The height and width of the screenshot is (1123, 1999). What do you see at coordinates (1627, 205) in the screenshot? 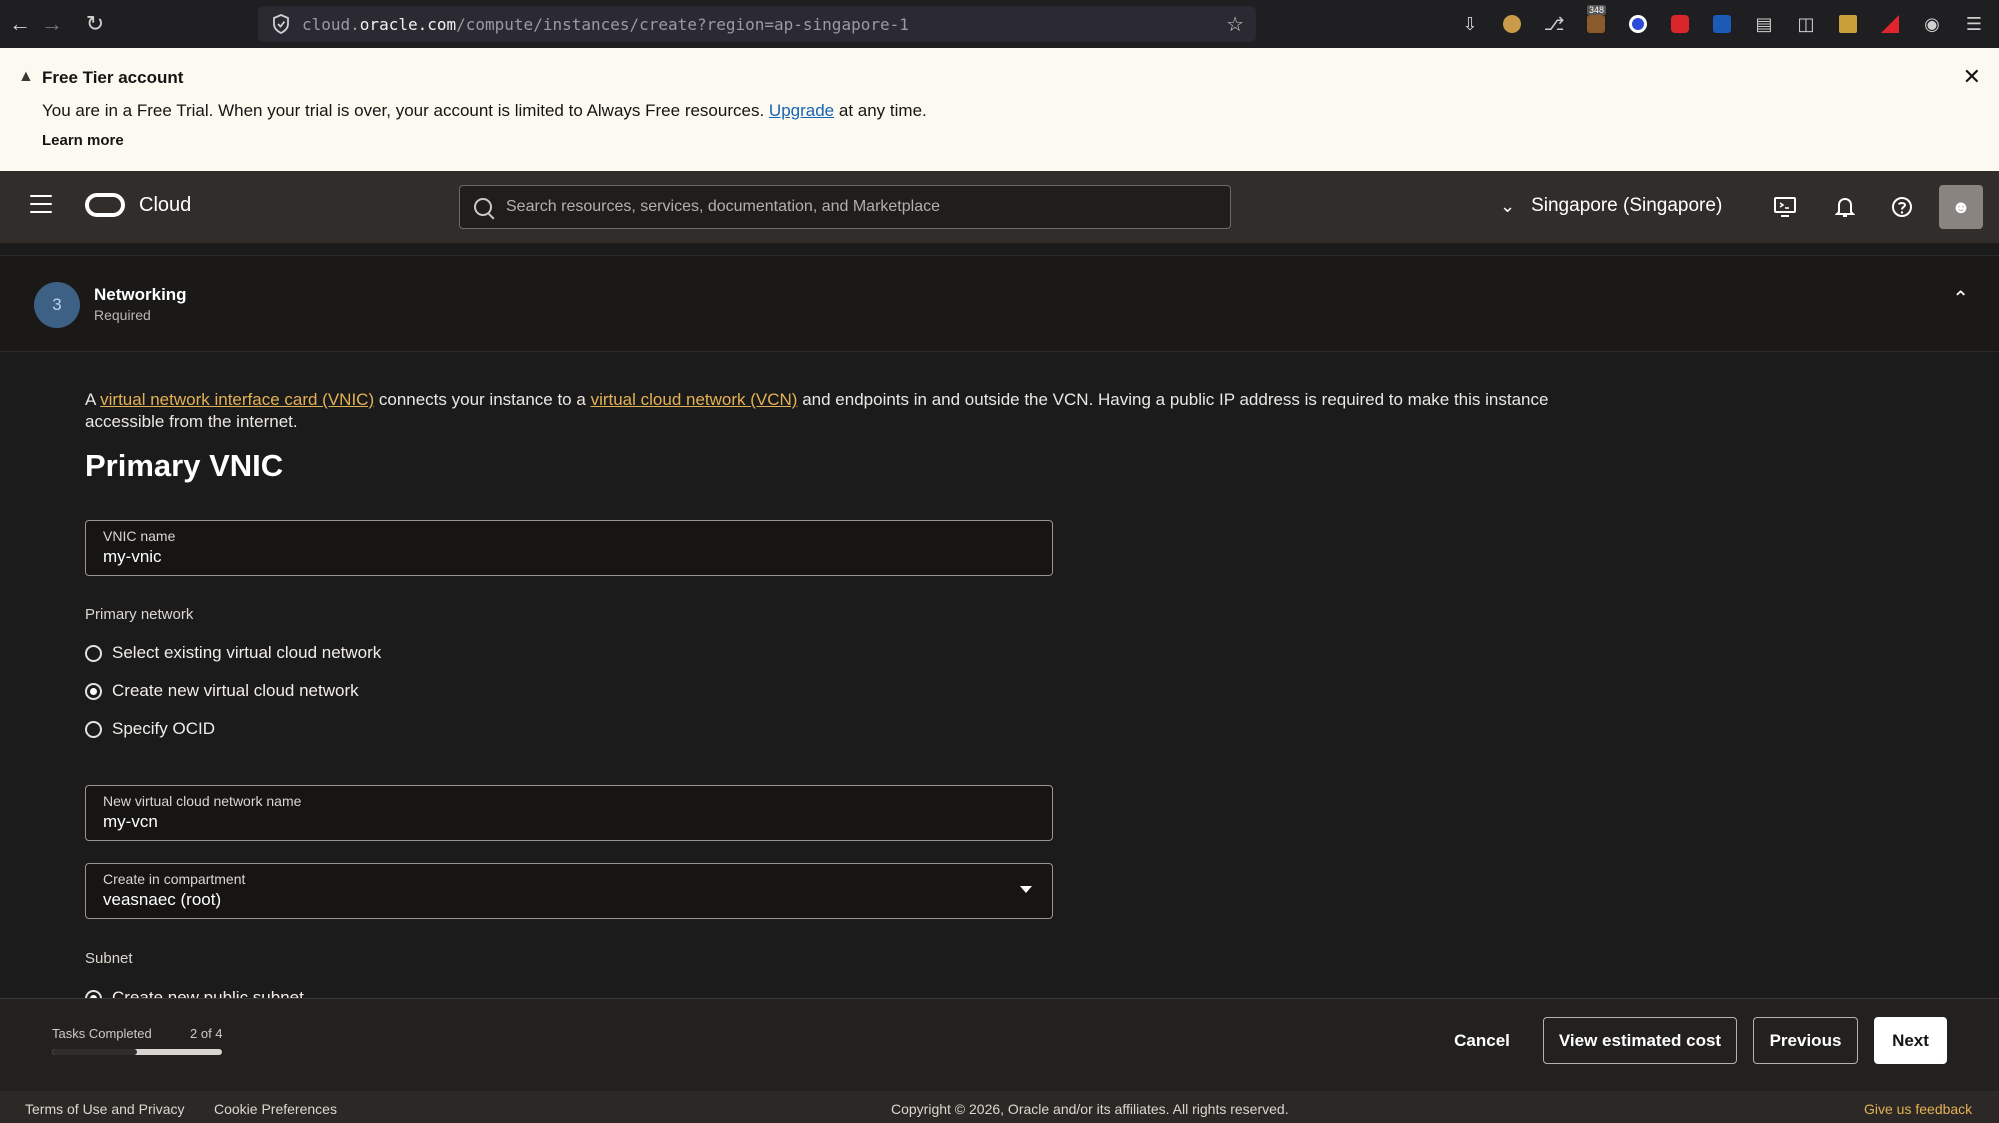
I see `region-label: Singapore (Singapore)` at bounding box center [1627, 205].